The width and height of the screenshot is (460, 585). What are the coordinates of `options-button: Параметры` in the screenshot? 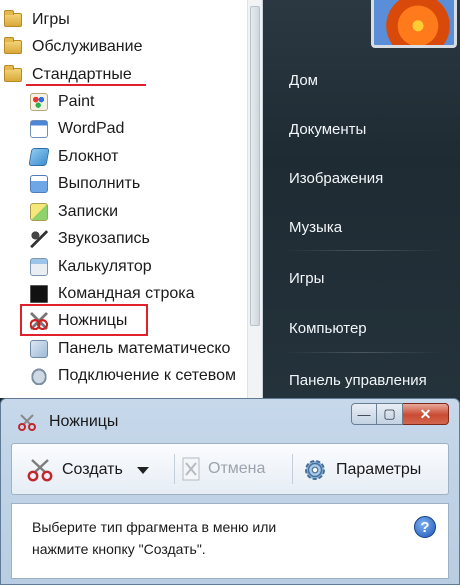 It's located at (361, 470).